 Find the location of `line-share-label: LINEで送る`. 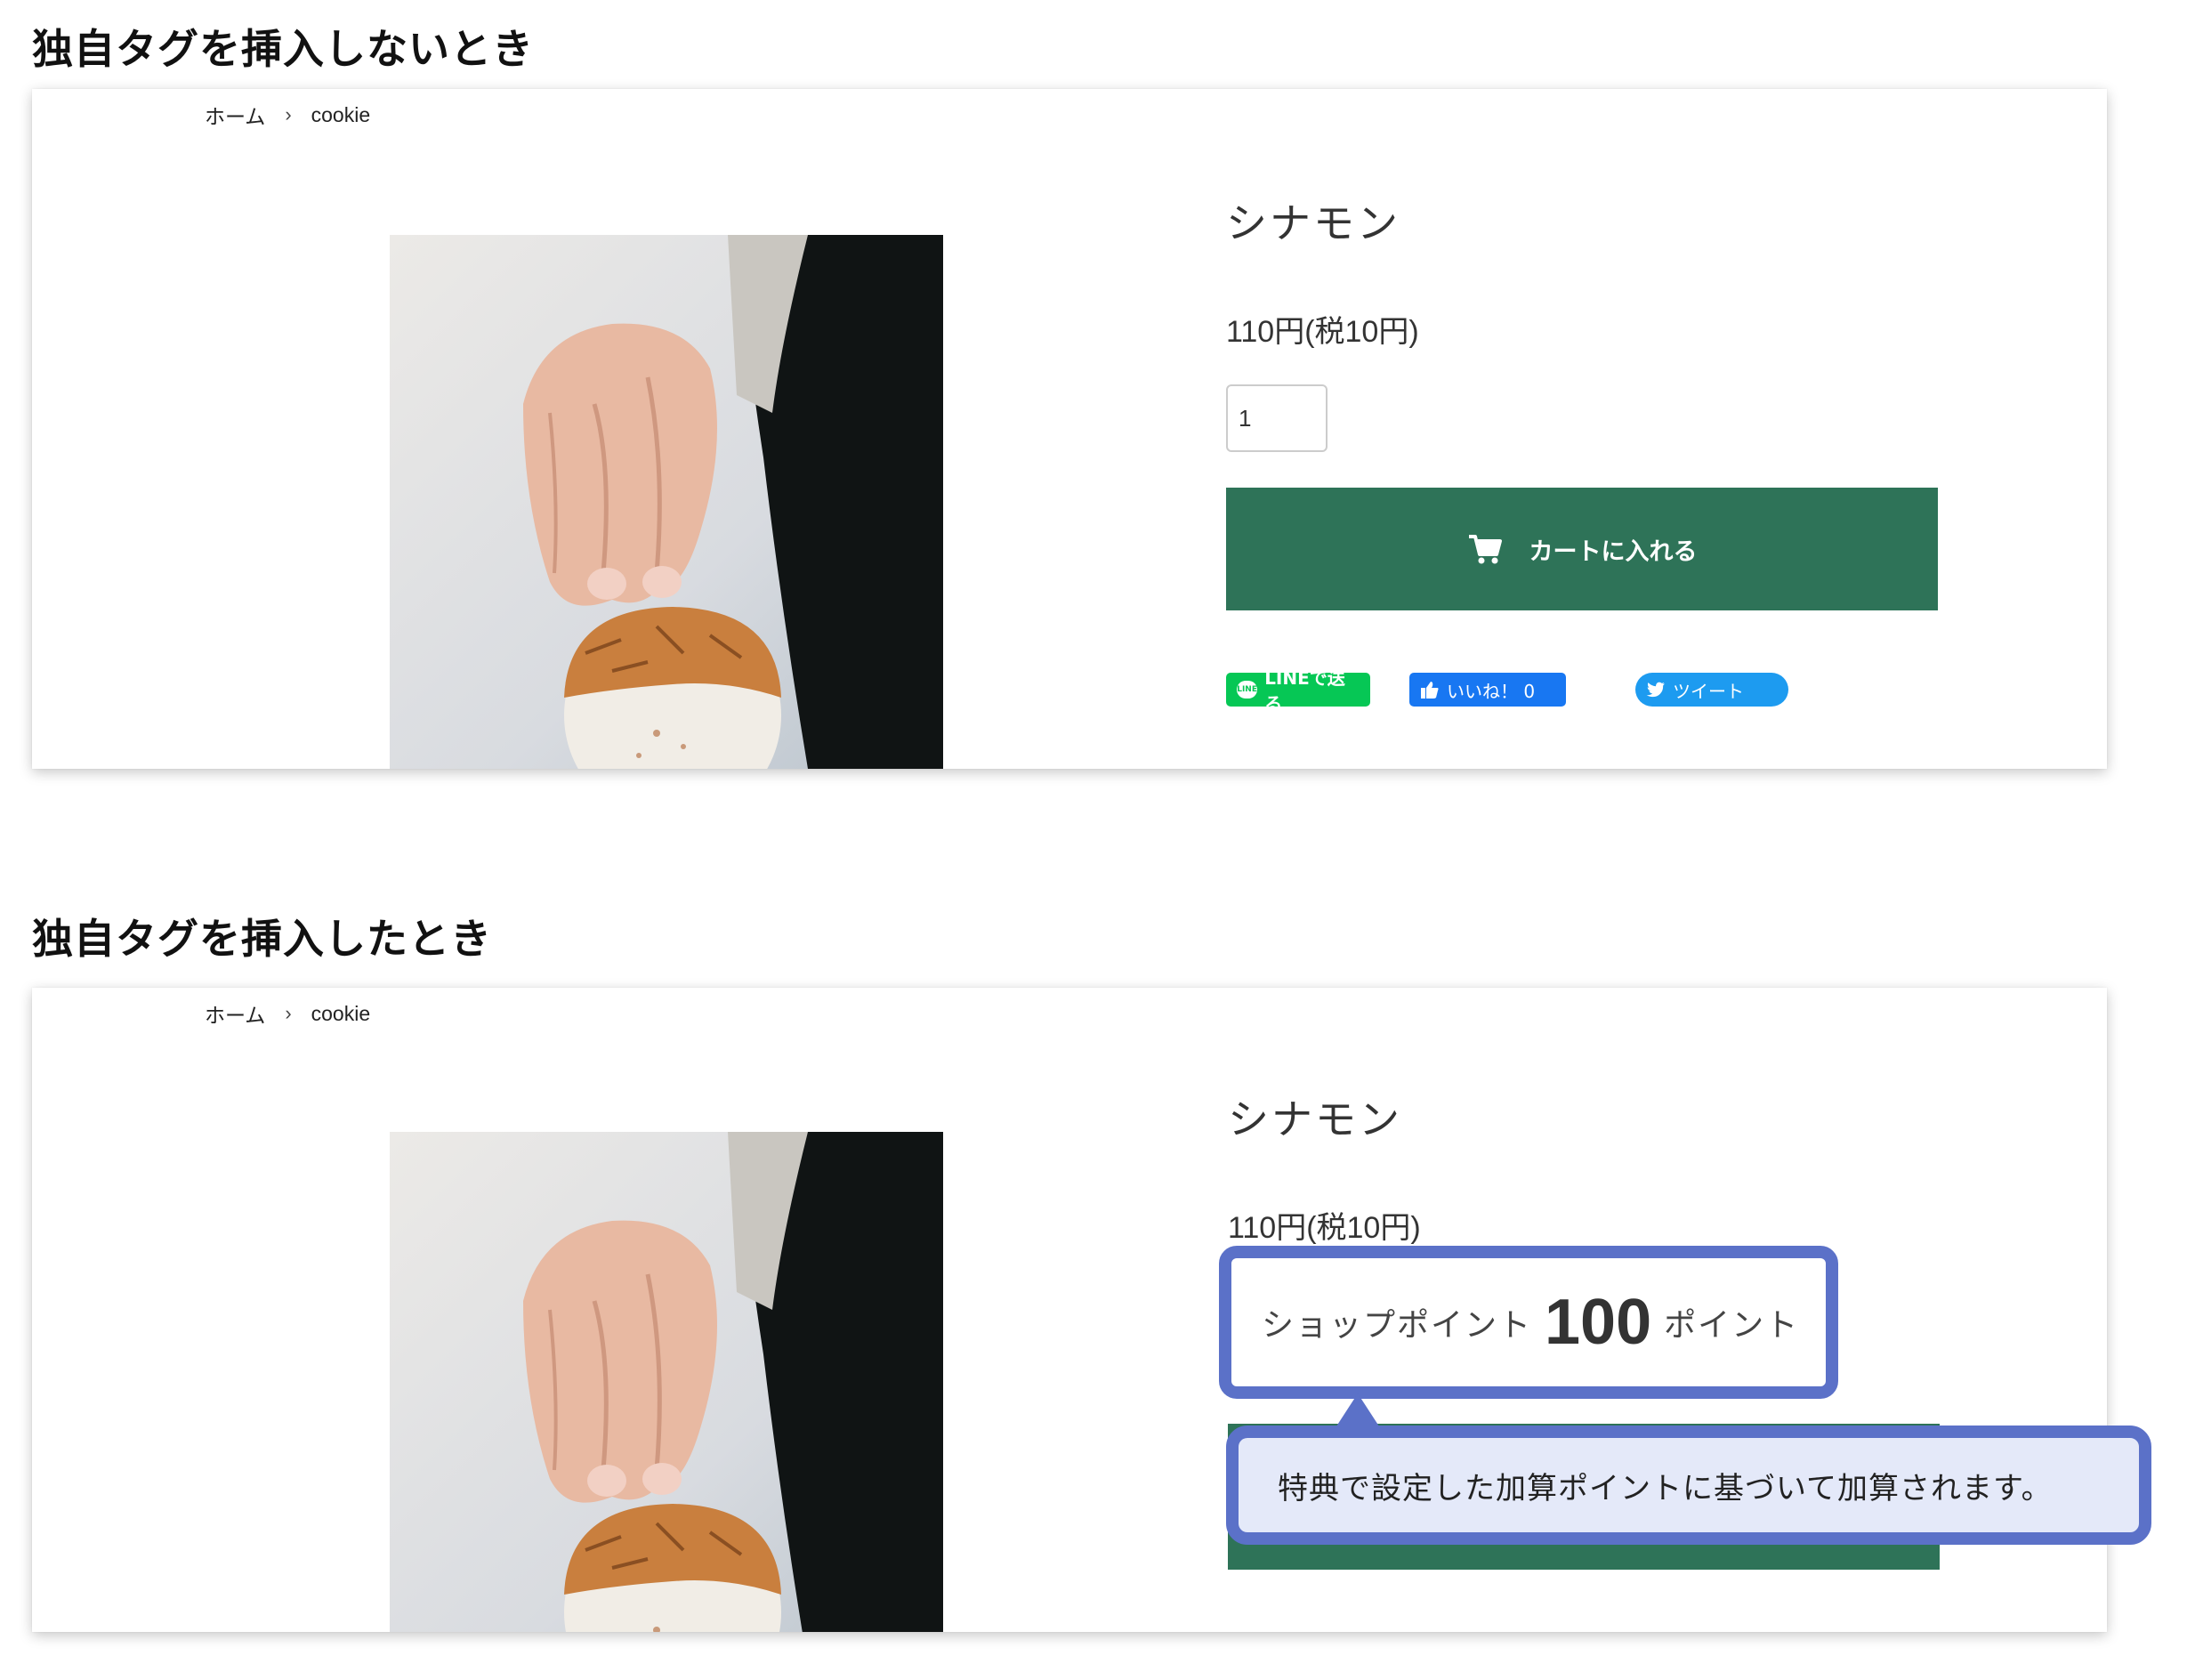

line-share-label: LINEで送る is located at coordinates (1305, 691).